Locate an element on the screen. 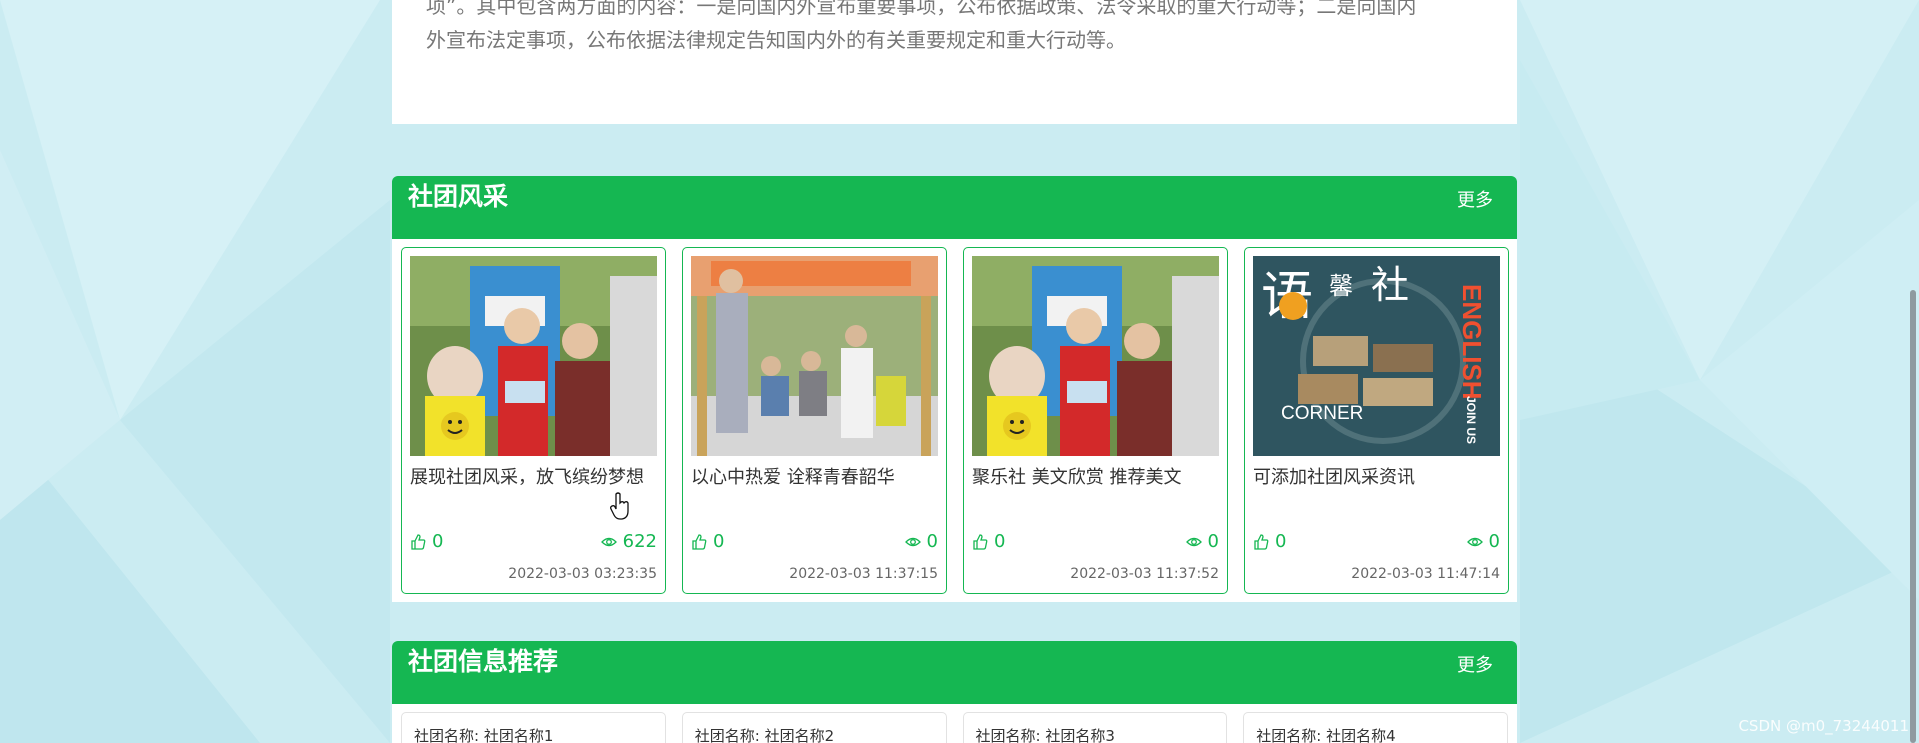  poster-text: JOIN US is located at coordinates (1471, 420).